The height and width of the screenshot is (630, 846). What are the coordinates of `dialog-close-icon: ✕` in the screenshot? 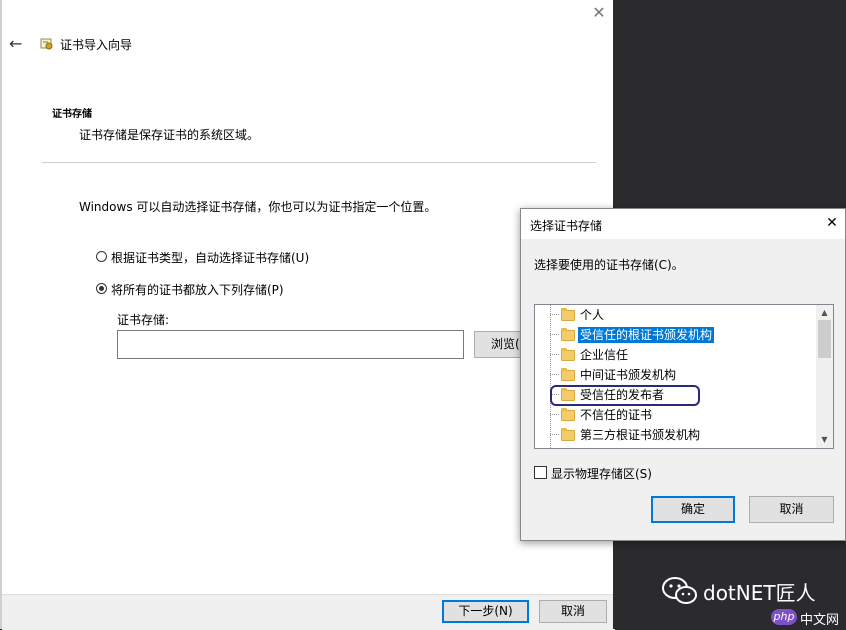 It's located at (832, 223).